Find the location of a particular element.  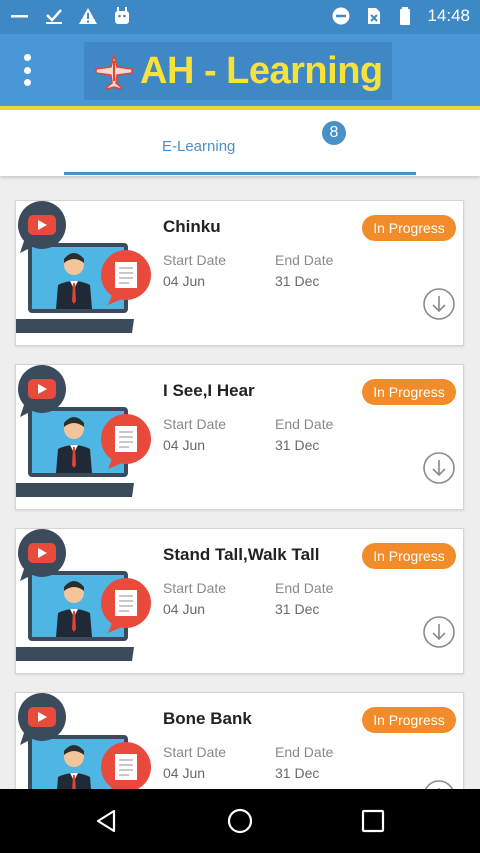

recents-icon is located at coordinates (373, 821).